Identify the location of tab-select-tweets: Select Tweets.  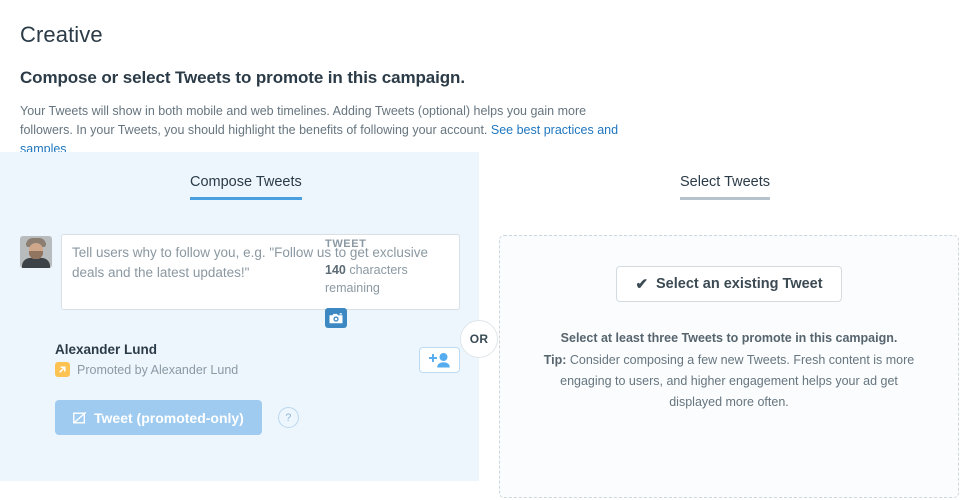
(725, 187).